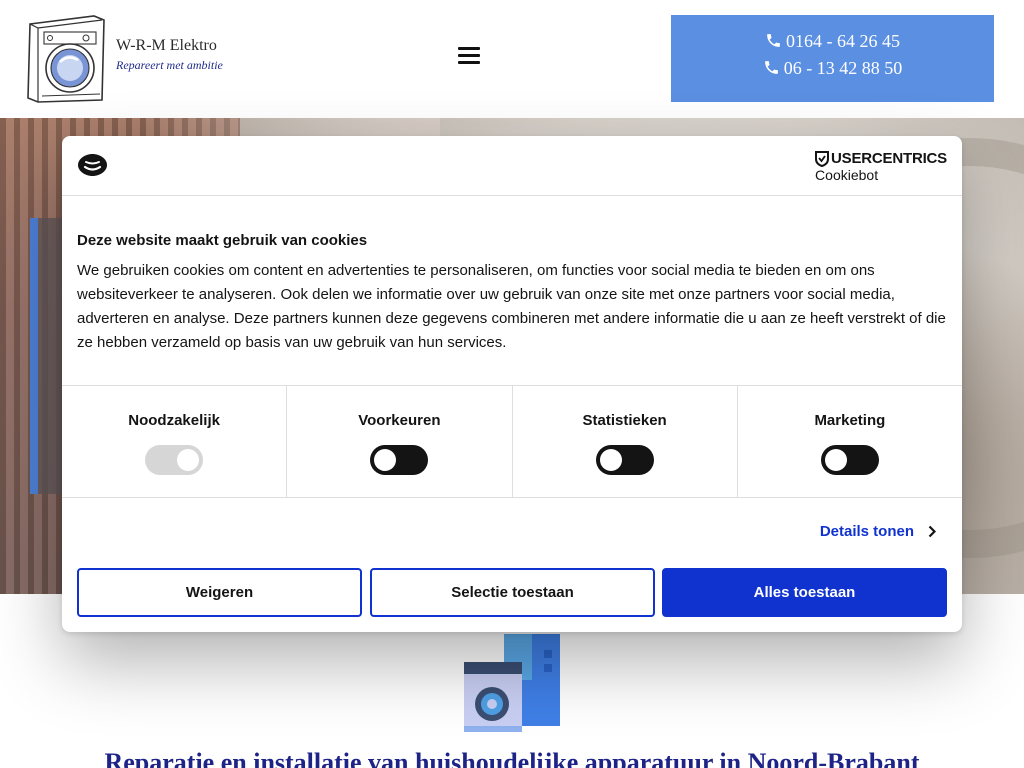 This screenshot has height=768, width=1024. What do you see at coordinates (400, 441) in the screenshot?
I see `category-preferences: Voorkeuren` at bounding box center [400, 441].